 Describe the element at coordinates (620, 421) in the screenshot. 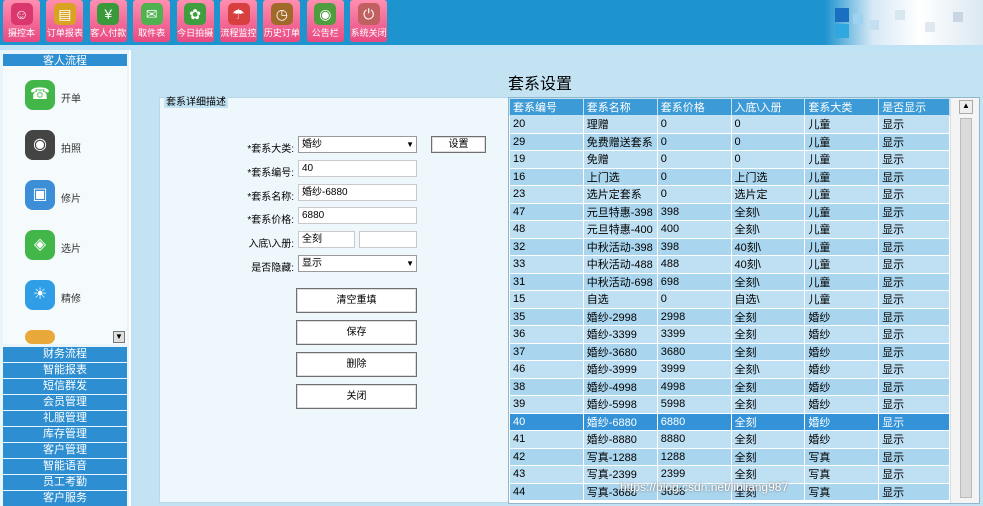

I see `table-cell: 婚纱-6880` at that location.